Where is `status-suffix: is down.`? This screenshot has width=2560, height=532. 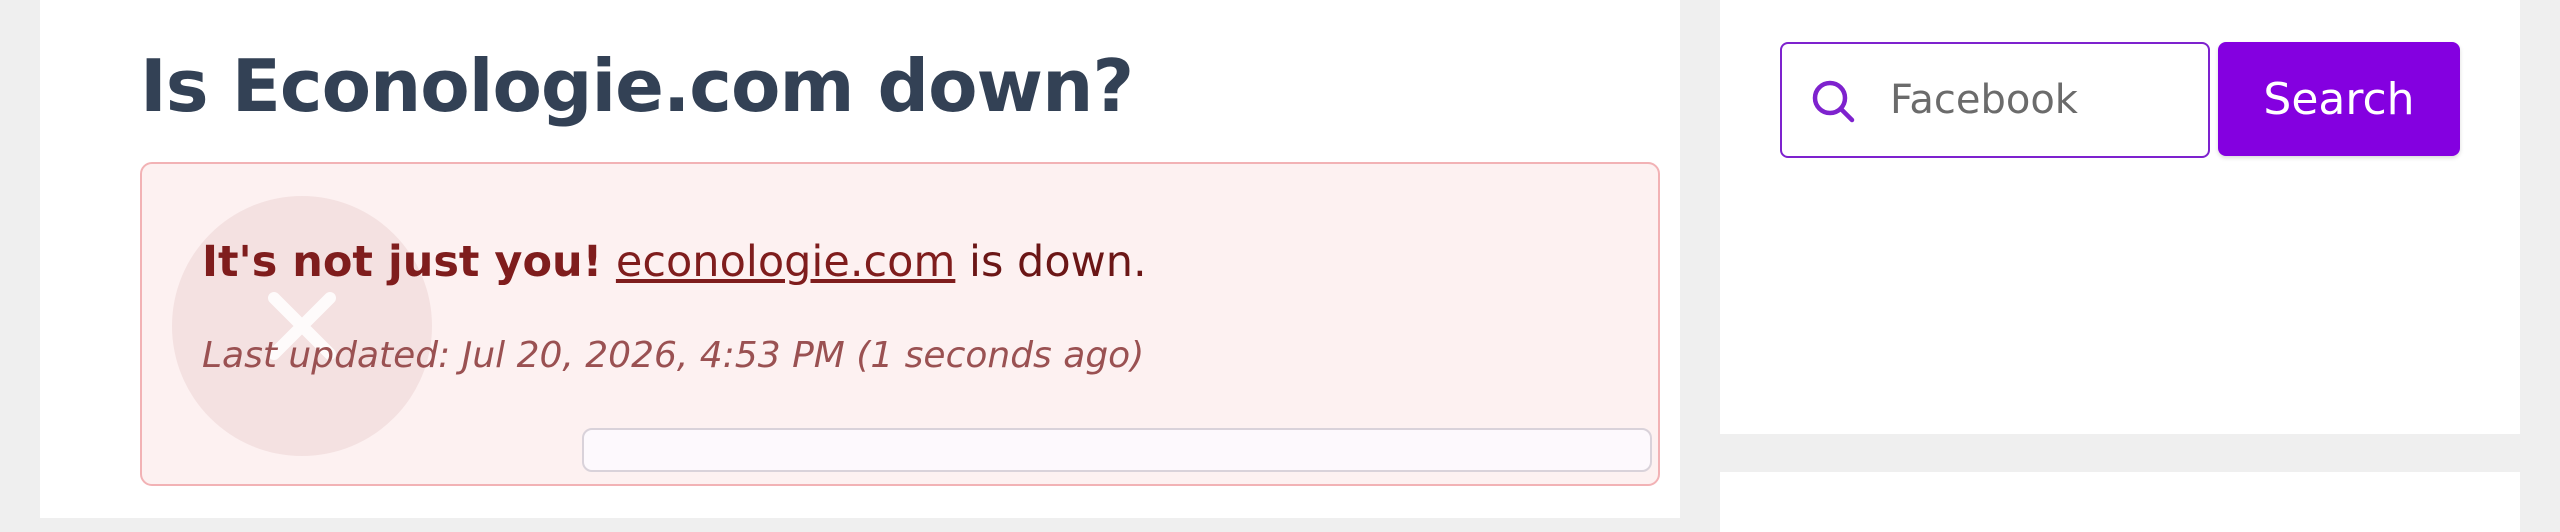
status-suffix: is down. is located at coordinates (1058, 262).